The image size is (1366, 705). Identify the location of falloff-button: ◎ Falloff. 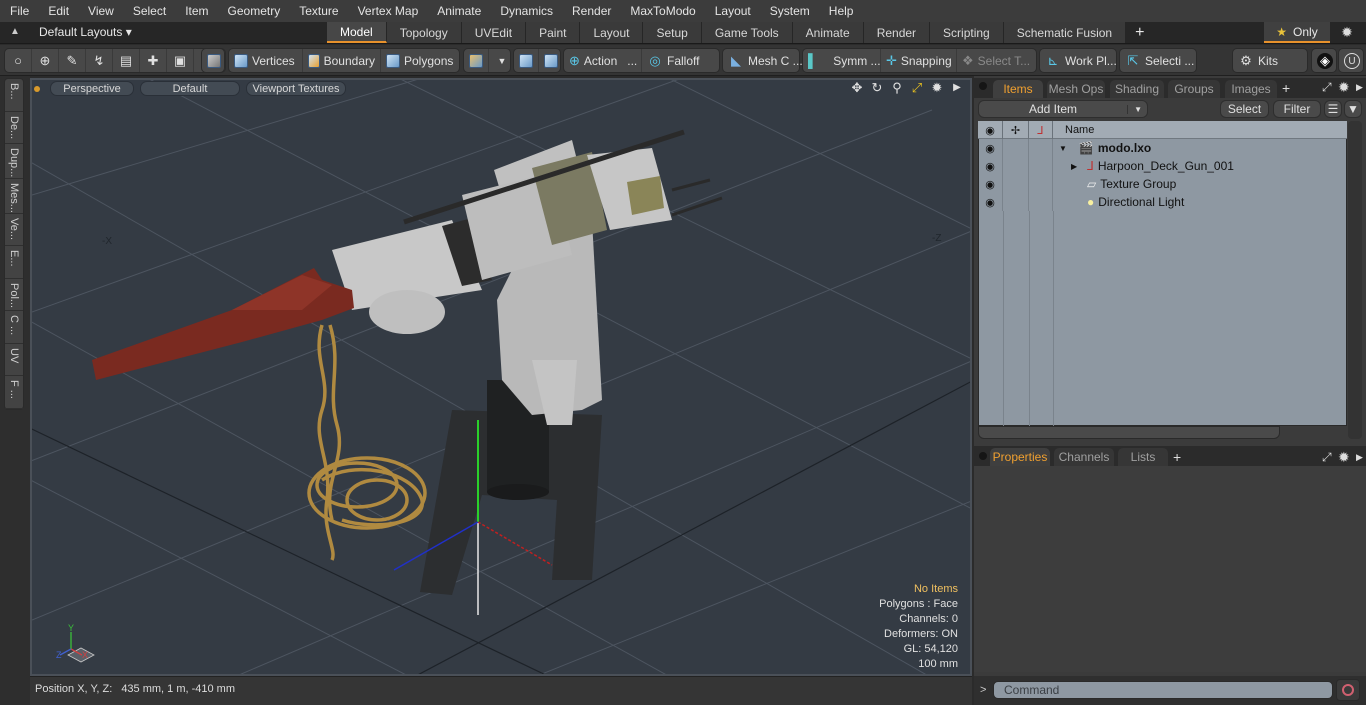
(680, 60).